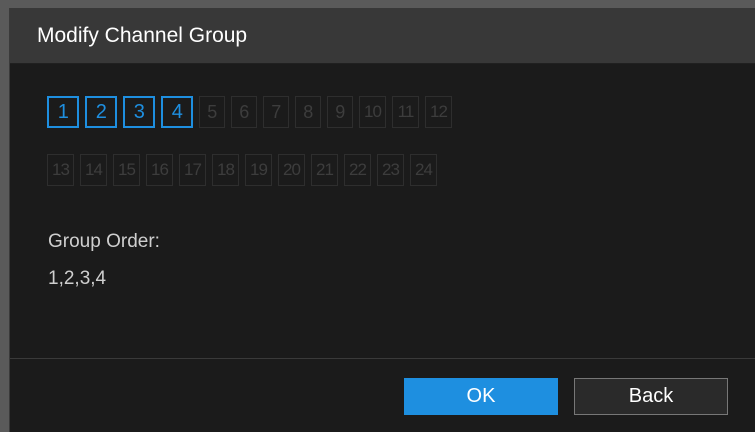  What do you see at coordinates (405, 112) in the screenshot?
I see `channel-button-11: 11` at bounding box center [405, 112].